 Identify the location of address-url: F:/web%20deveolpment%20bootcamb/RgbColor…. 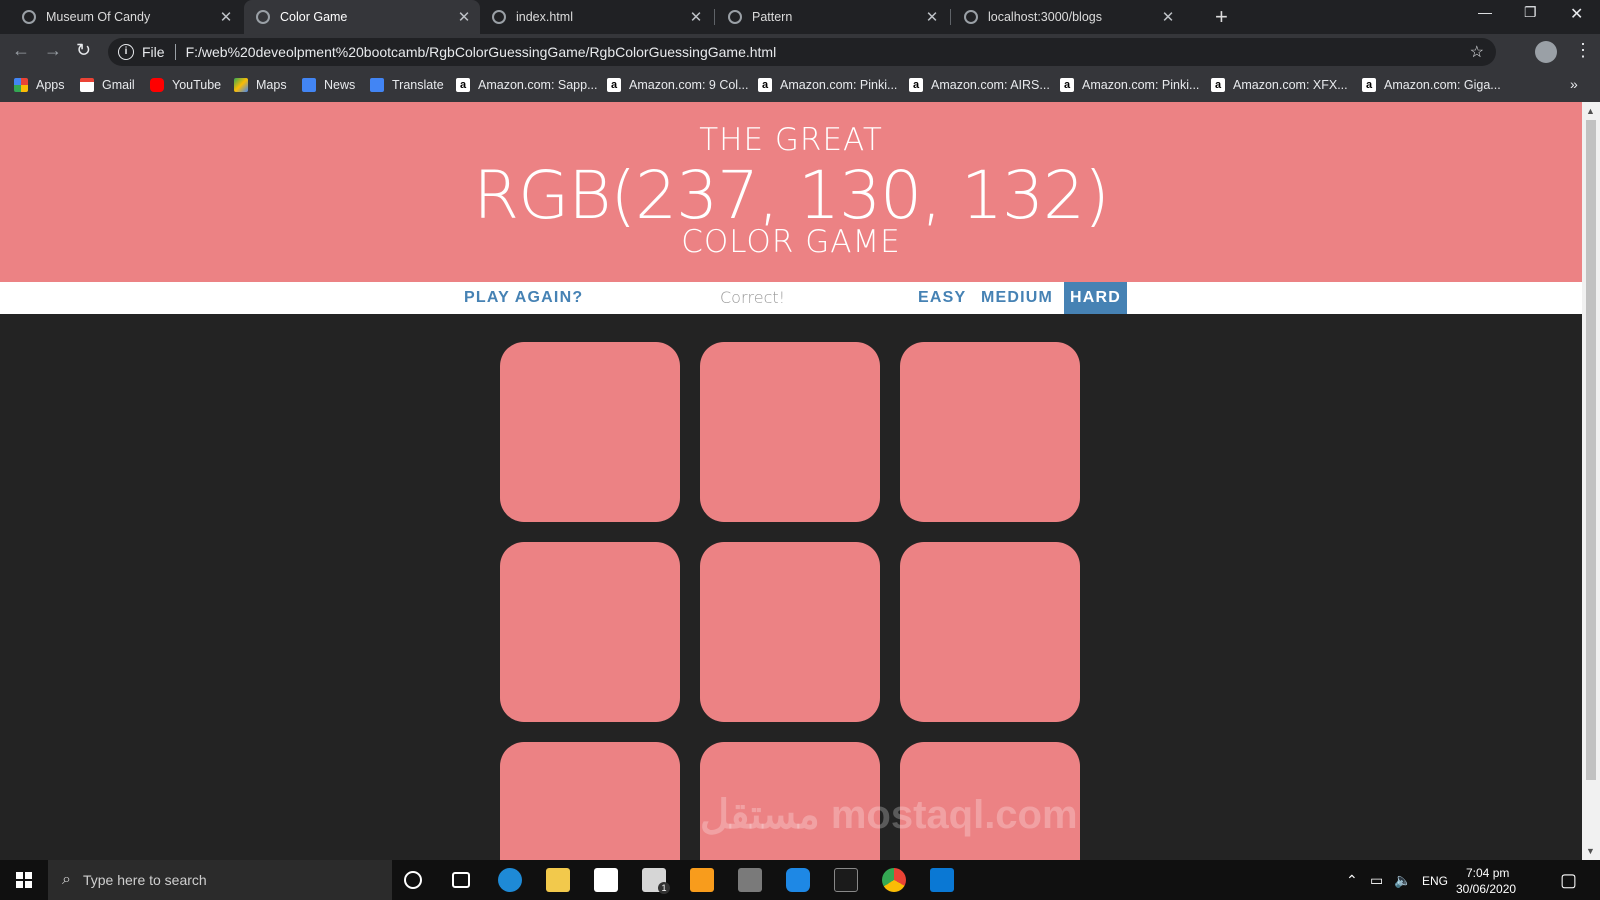
(481, 52).